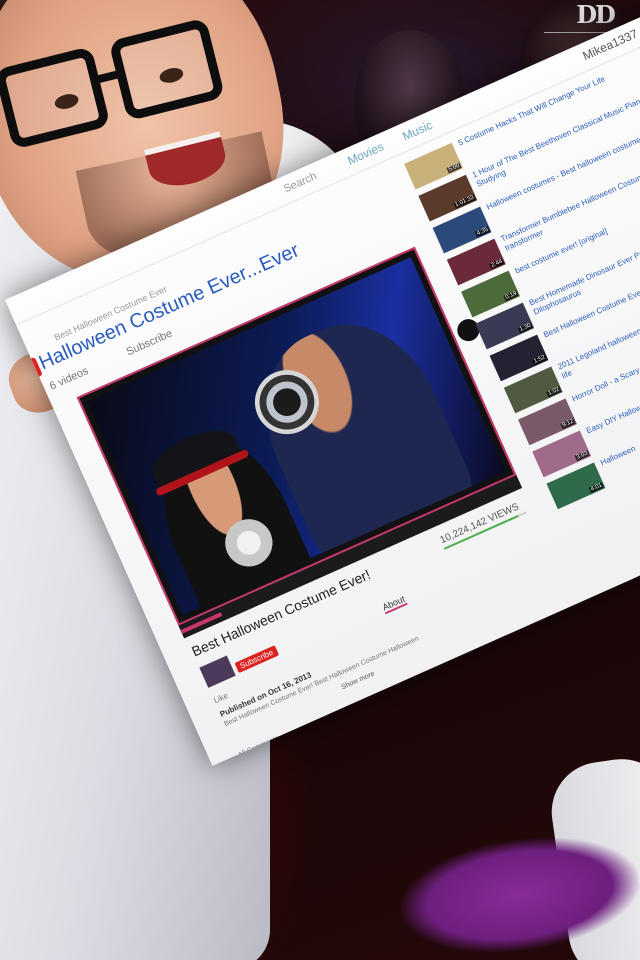 This screenshot has width=640, height=960. I want to click on right-eye, so click(171, 75).